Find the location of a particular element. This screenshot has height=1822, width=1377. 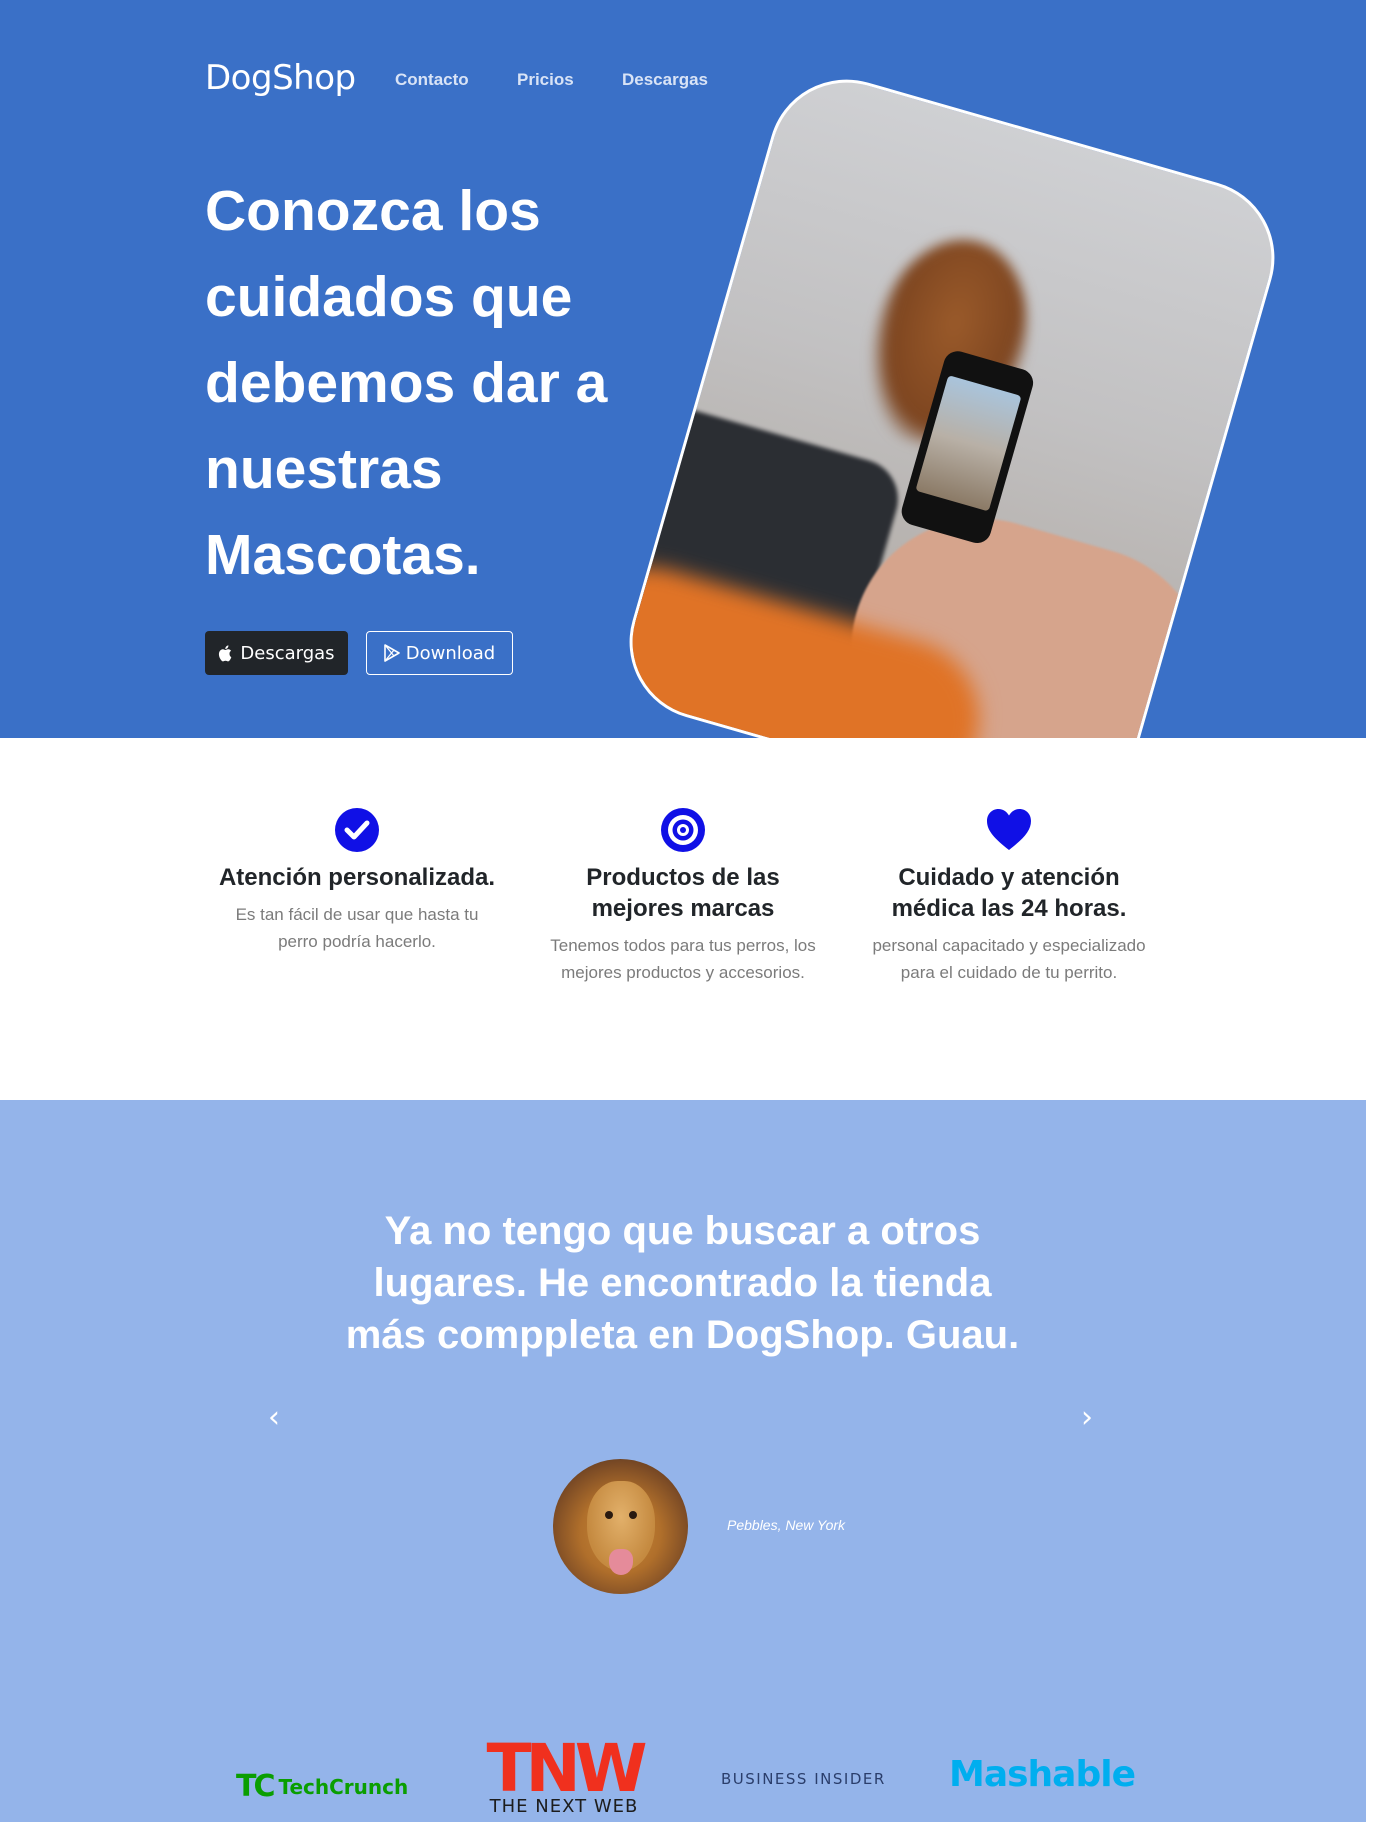

feature-title: Productos de las mejores marcas is located at coordinates (683, 893).